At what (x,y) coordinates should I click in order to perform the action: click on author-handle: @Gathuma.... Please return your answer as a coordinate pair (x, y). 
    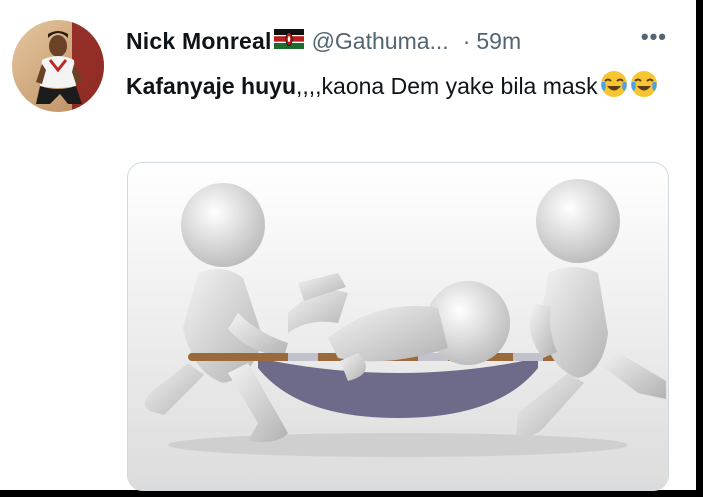
    Looking at the image, I should click on (380, 41).